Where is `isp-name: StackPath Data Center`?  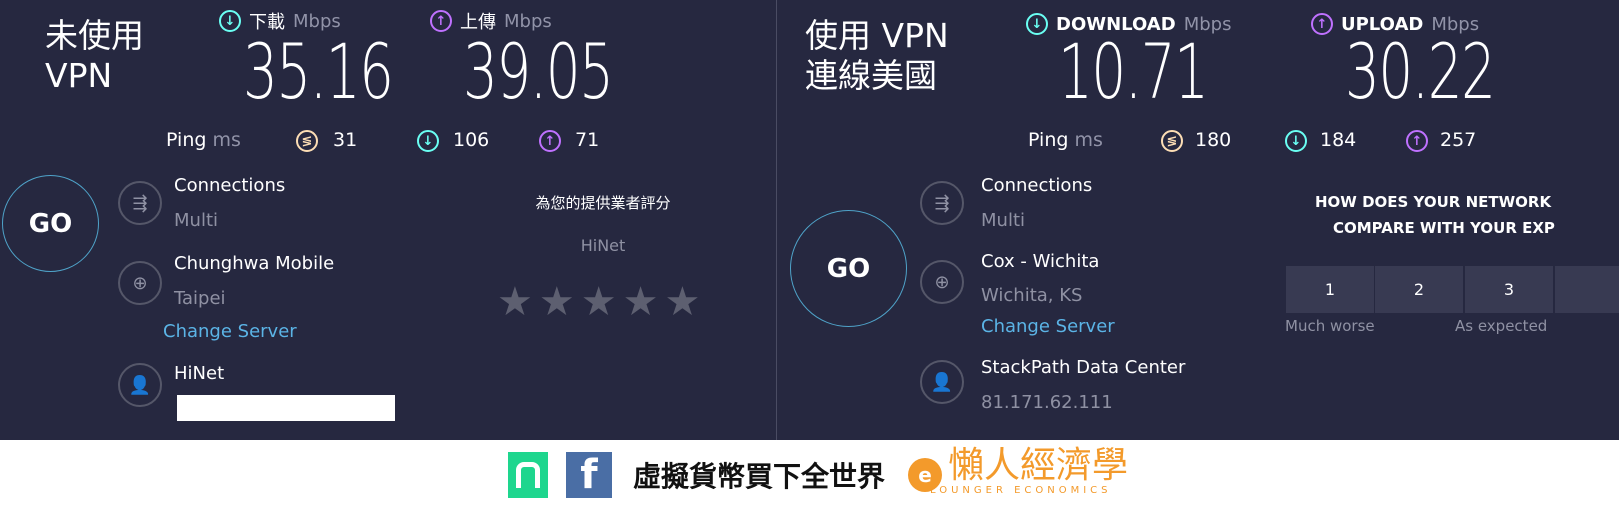
isp-name: StackPath Data Center is located at coordinates (1083, 367).